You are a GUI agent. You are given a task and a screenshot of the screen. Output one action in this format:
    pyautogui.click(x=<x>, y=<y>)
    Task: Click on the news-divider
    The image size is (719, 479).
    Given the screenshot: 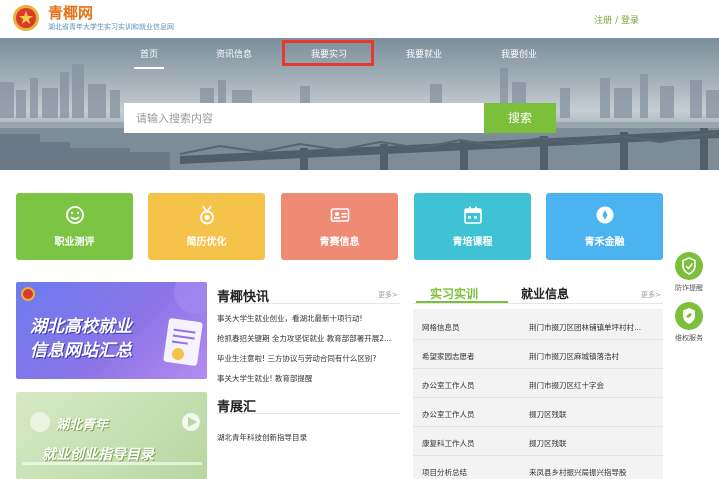 What is the action you would take?
    pyautogui.click(x=308, y=303)
    